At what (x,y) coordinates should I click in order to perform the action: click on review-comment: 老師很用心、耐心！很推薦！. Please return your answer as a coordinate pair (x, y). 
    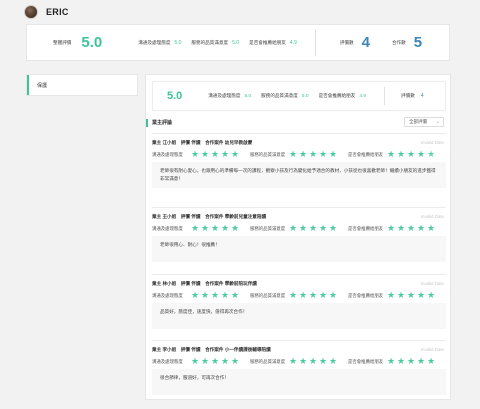
    Looking at the image, I should click on (299, 249).